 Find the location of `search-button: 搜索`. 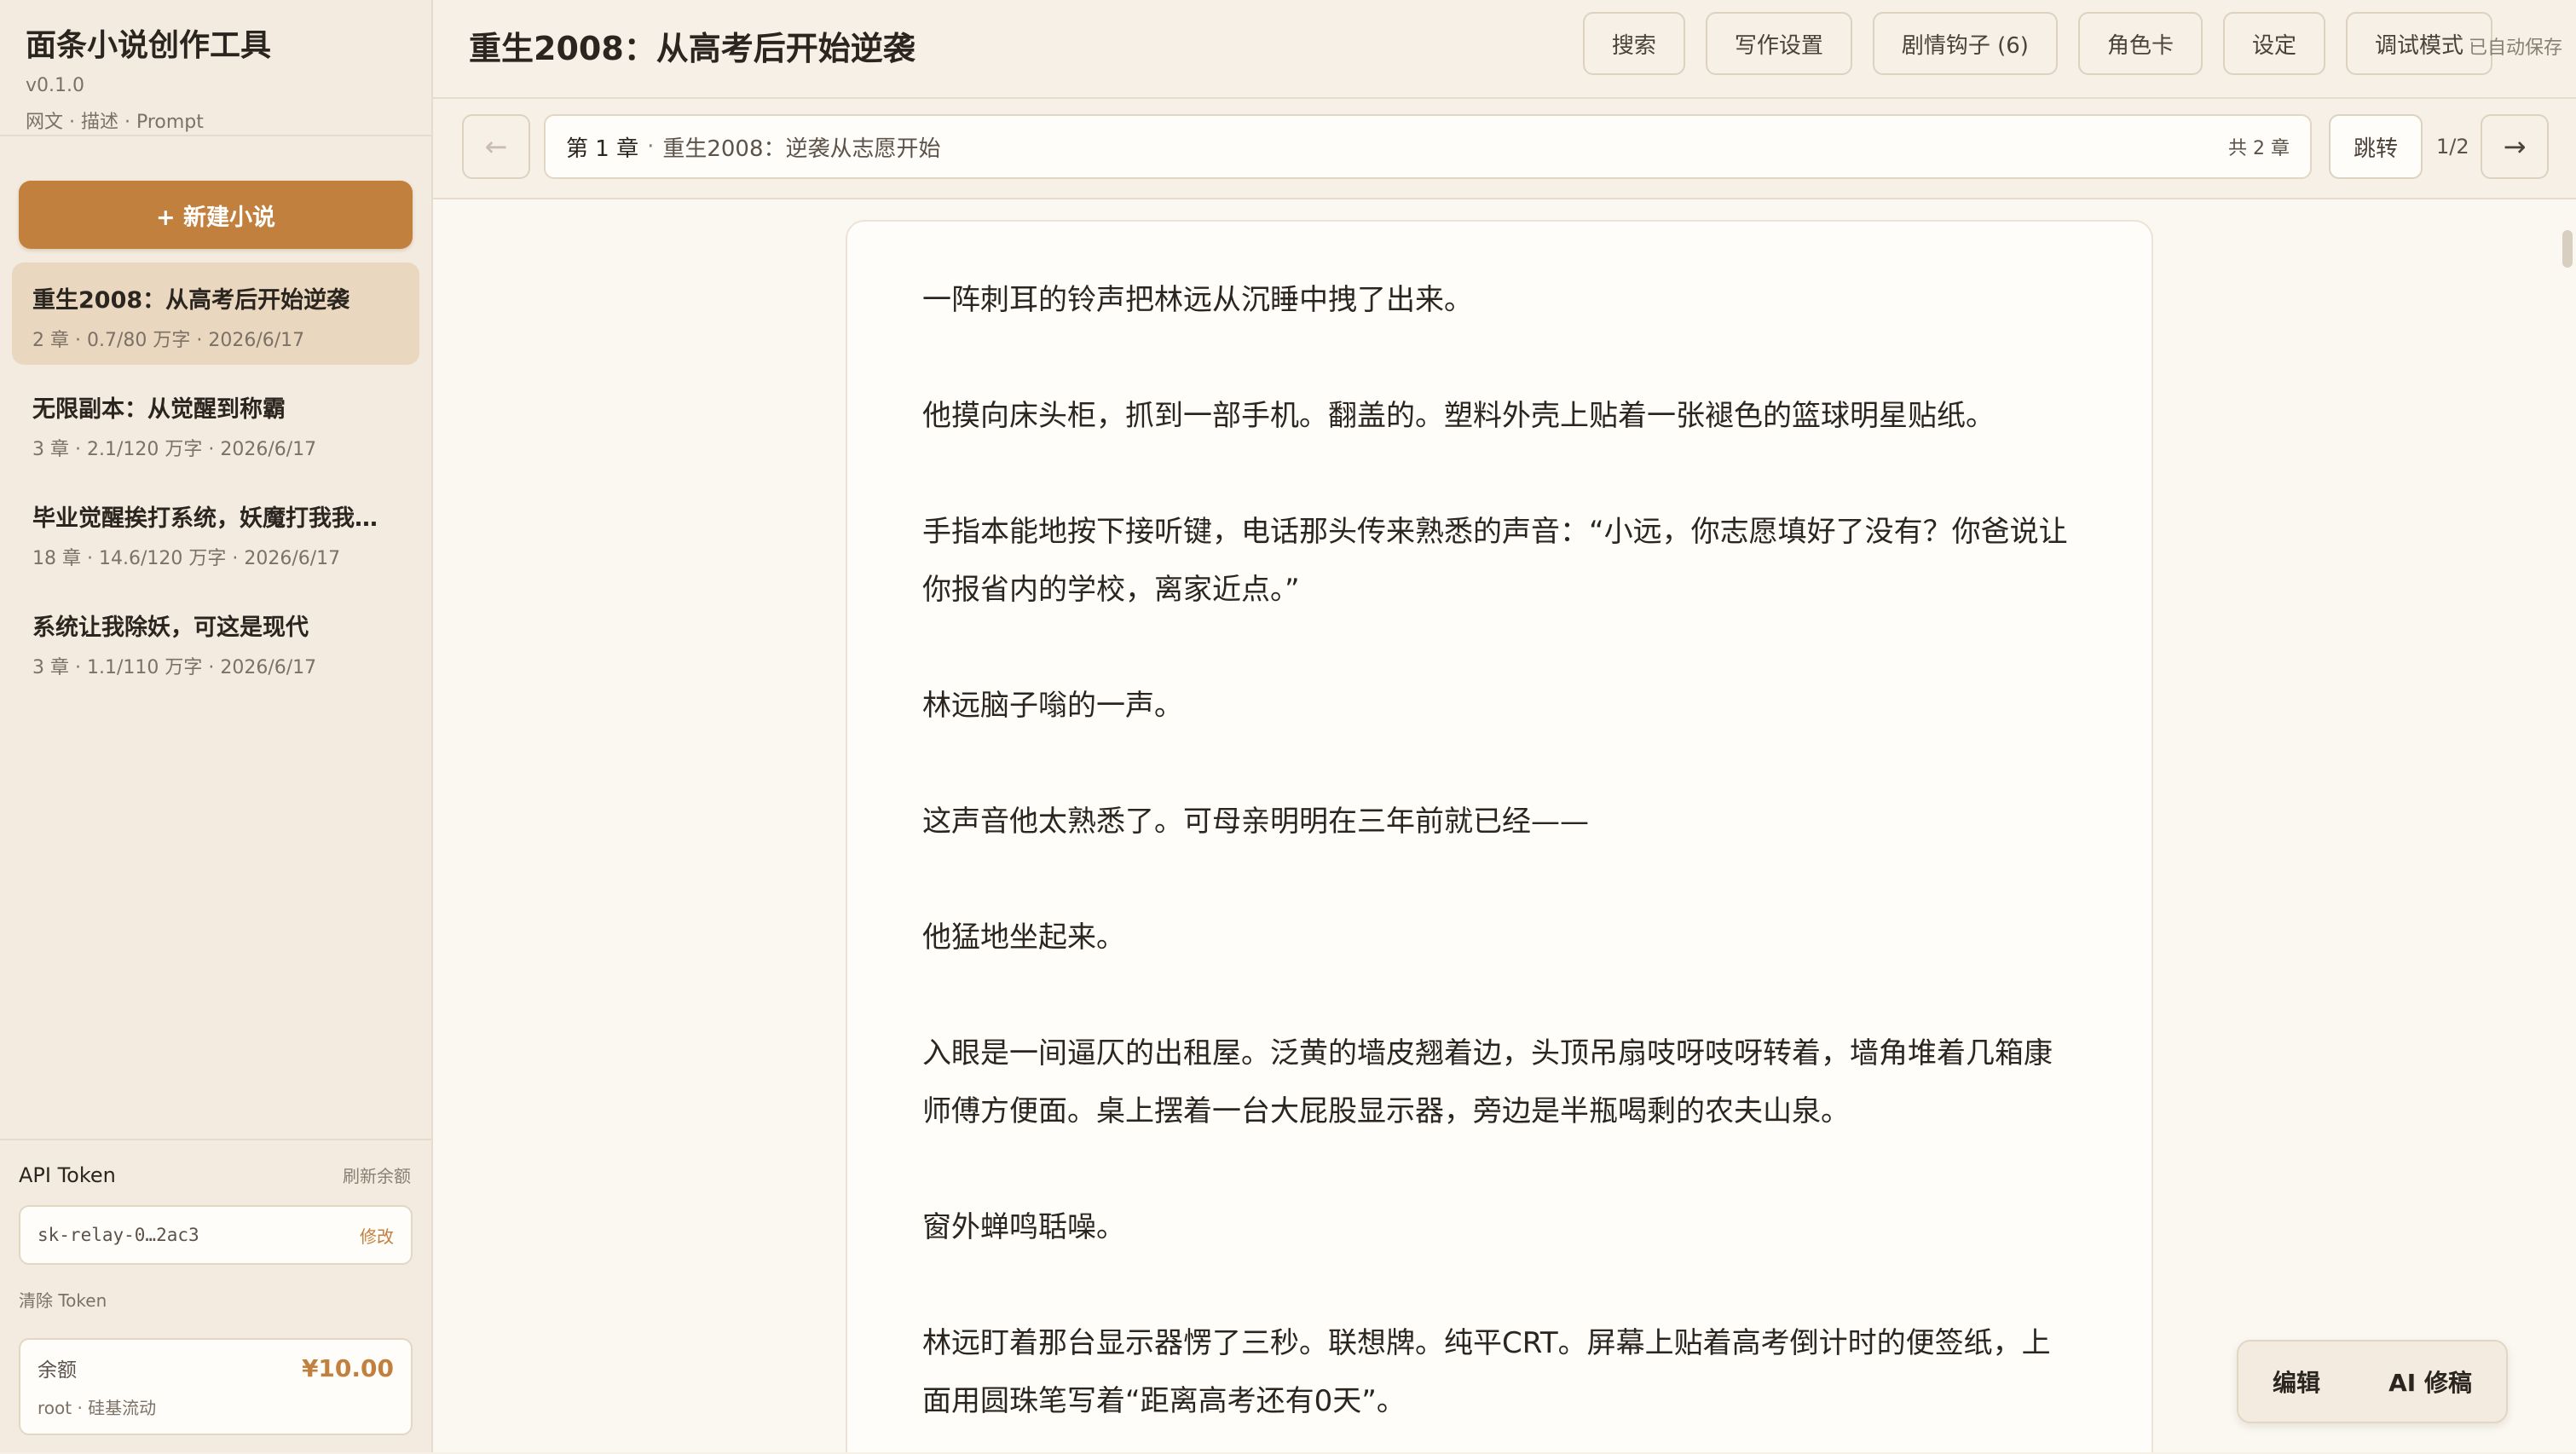

search-button: 搜索 is located at coordinates (1633, 43).